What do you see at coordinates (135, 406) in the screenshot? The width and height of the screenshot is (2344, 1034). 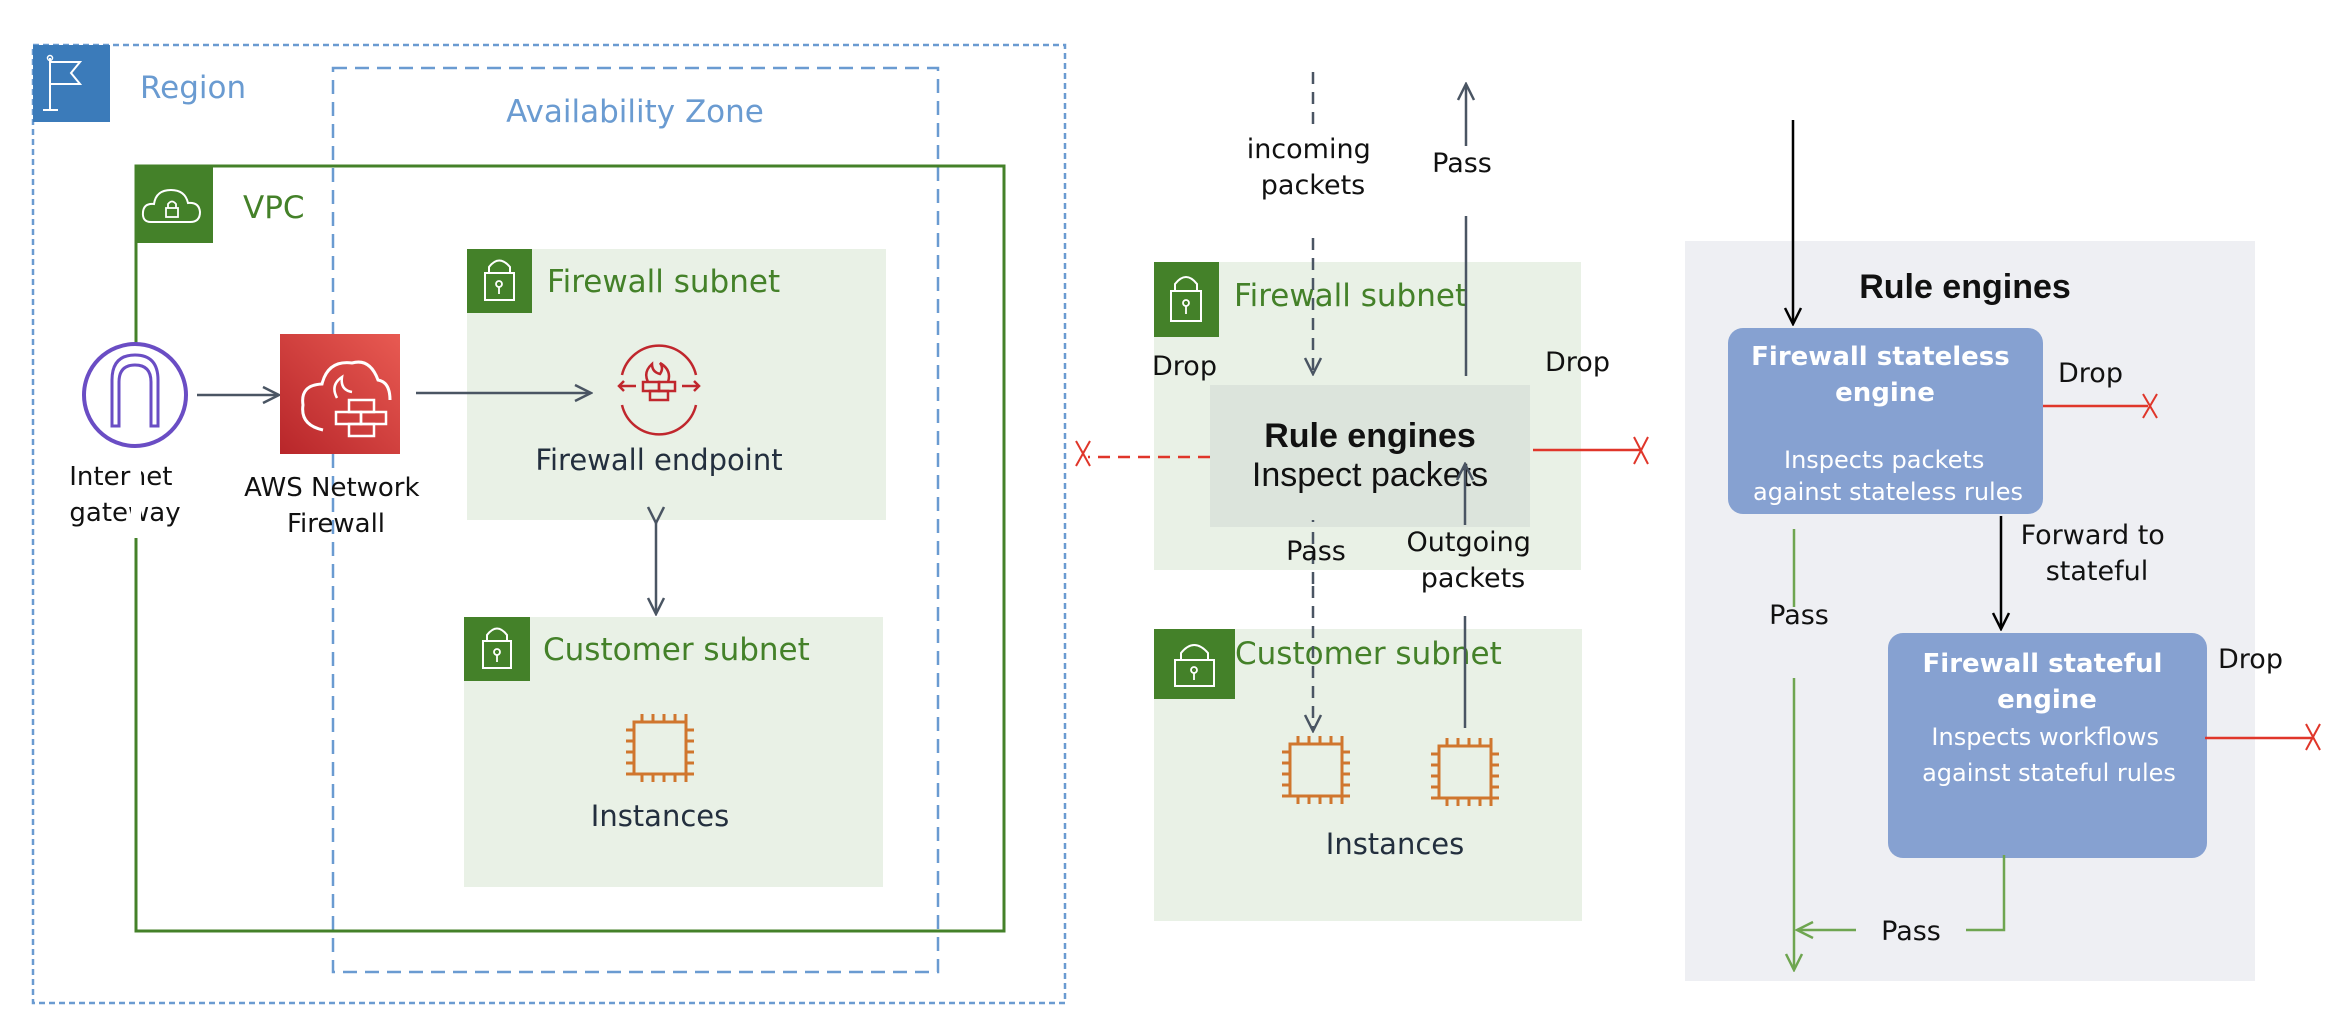 I see `internet-gateway-icon` at bounding box center [135, 406].